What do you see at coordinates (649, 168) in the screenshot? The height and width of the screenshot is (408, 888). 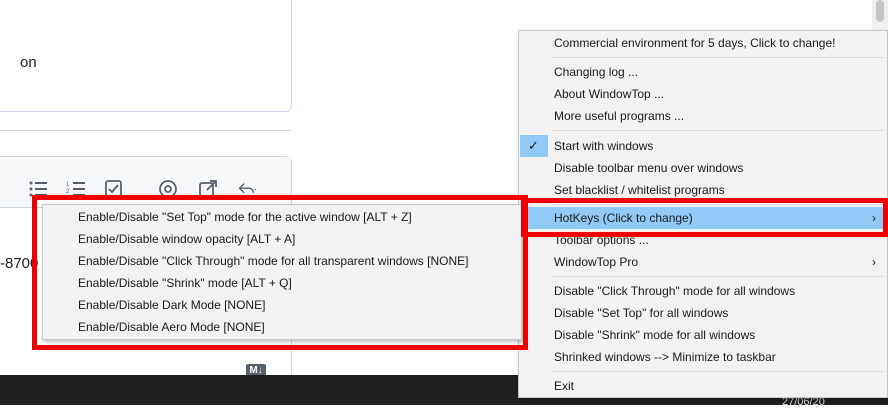 I see `menu-item-label: Disable toolbar menu over windows` at bounding box center [649, 168].